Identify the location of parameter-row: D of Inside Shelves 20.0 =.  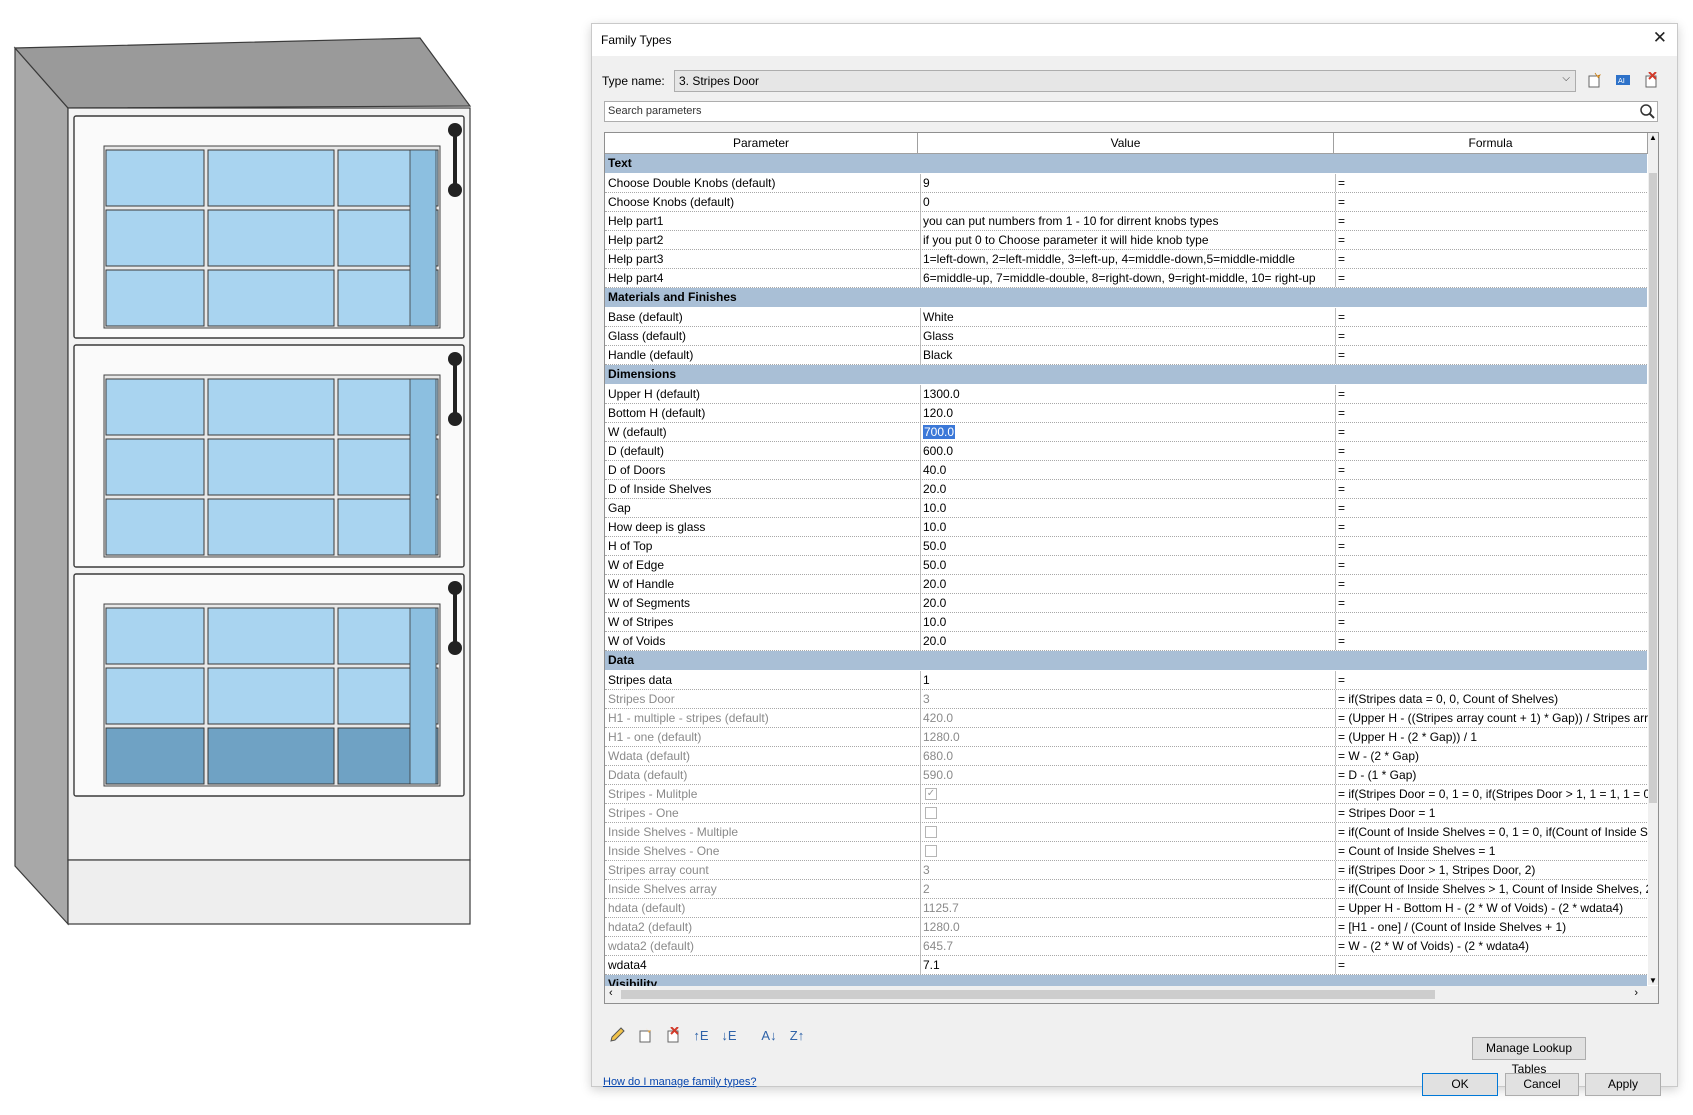
(1126, 489).